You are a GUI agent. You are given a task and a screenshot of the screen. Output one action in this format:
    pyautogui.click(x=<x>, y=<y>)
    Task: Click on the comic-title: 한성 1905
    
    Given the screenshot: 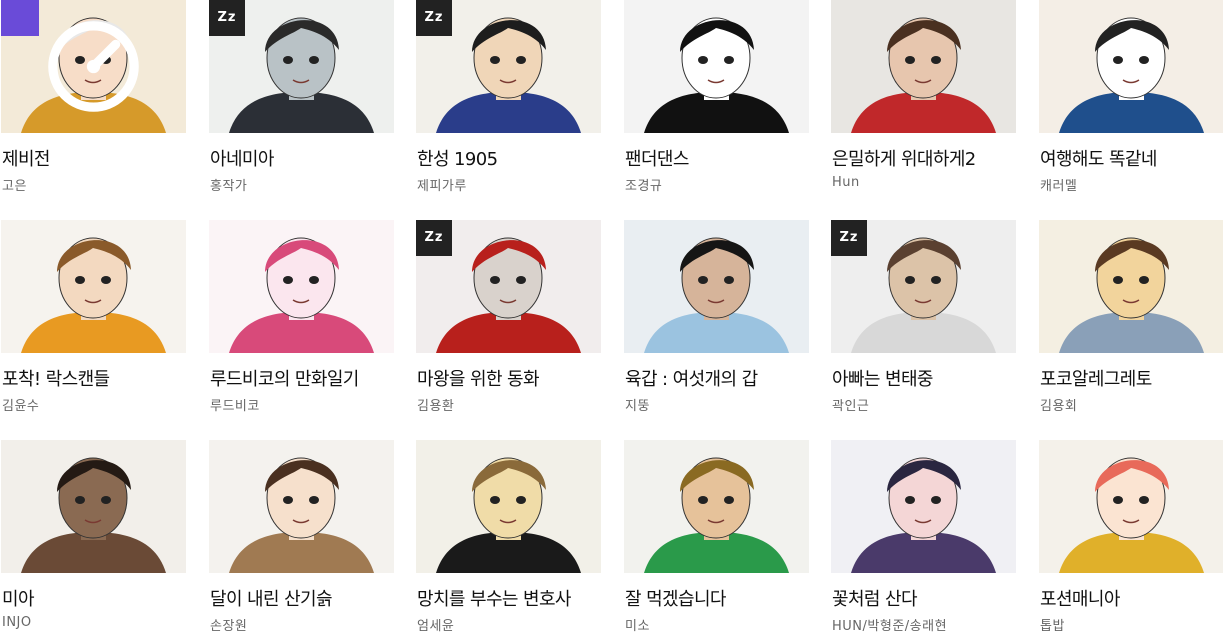 What is the action you would take?
    pyautogui.click(x=509, y=158)
    